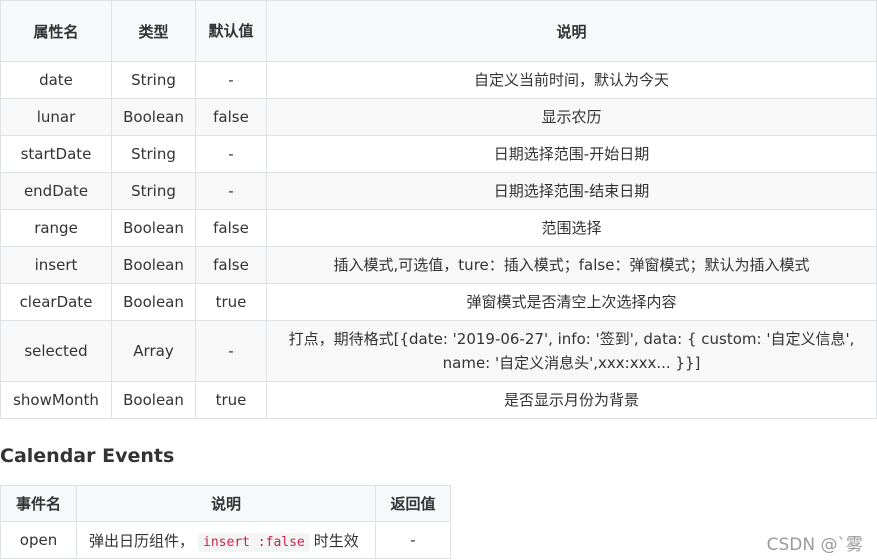 This screenshot has height=560, width=877. What do you see at coordinates (571, 265) in the screenshot?
I see `prop-desc: 插入模式,可选值，ture：插入模式；false：弹窗模式；默认为插入模式` at bounding box center [571, 265].